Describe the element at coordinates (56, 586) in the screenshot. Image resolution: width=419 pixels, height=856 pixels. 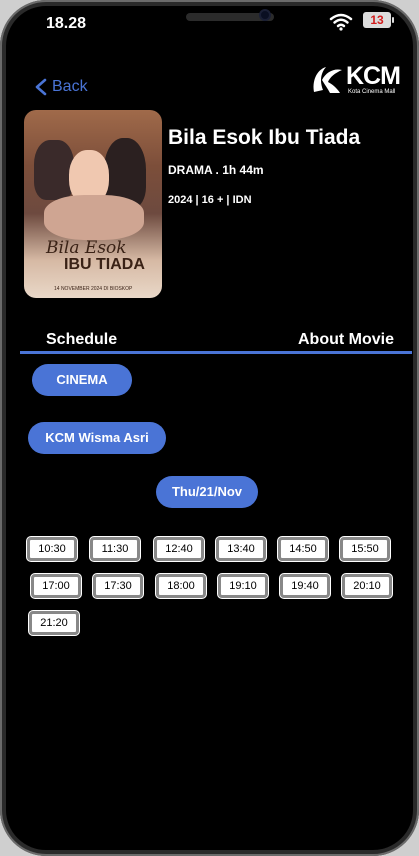
I see `showtime-button: 17:00` at that location.